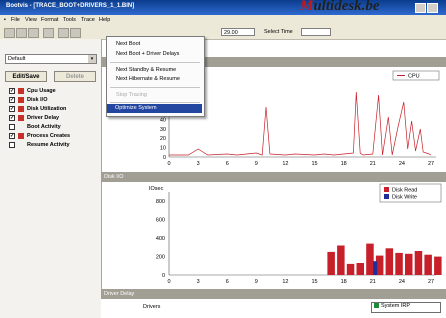  Describe the element at coordinates (404, 198) in the screenshot. I see `disk-legend-write: Disk Write` at that location.